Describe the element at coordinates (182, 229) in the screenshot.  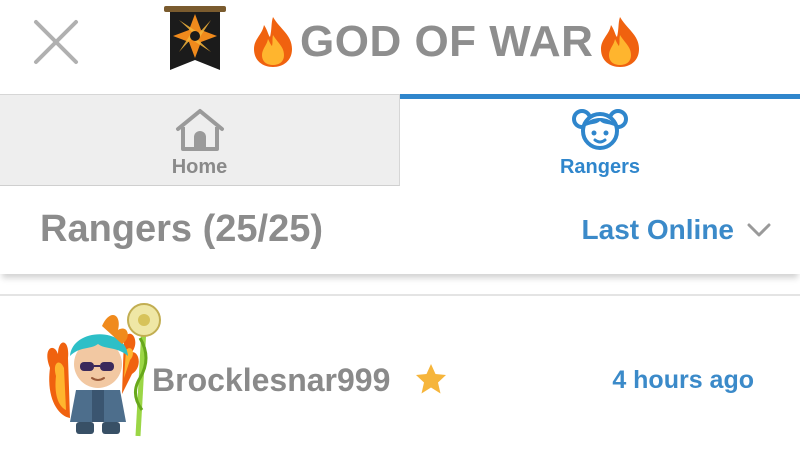
I see `section-title: Rangers (25/25)` at that location.